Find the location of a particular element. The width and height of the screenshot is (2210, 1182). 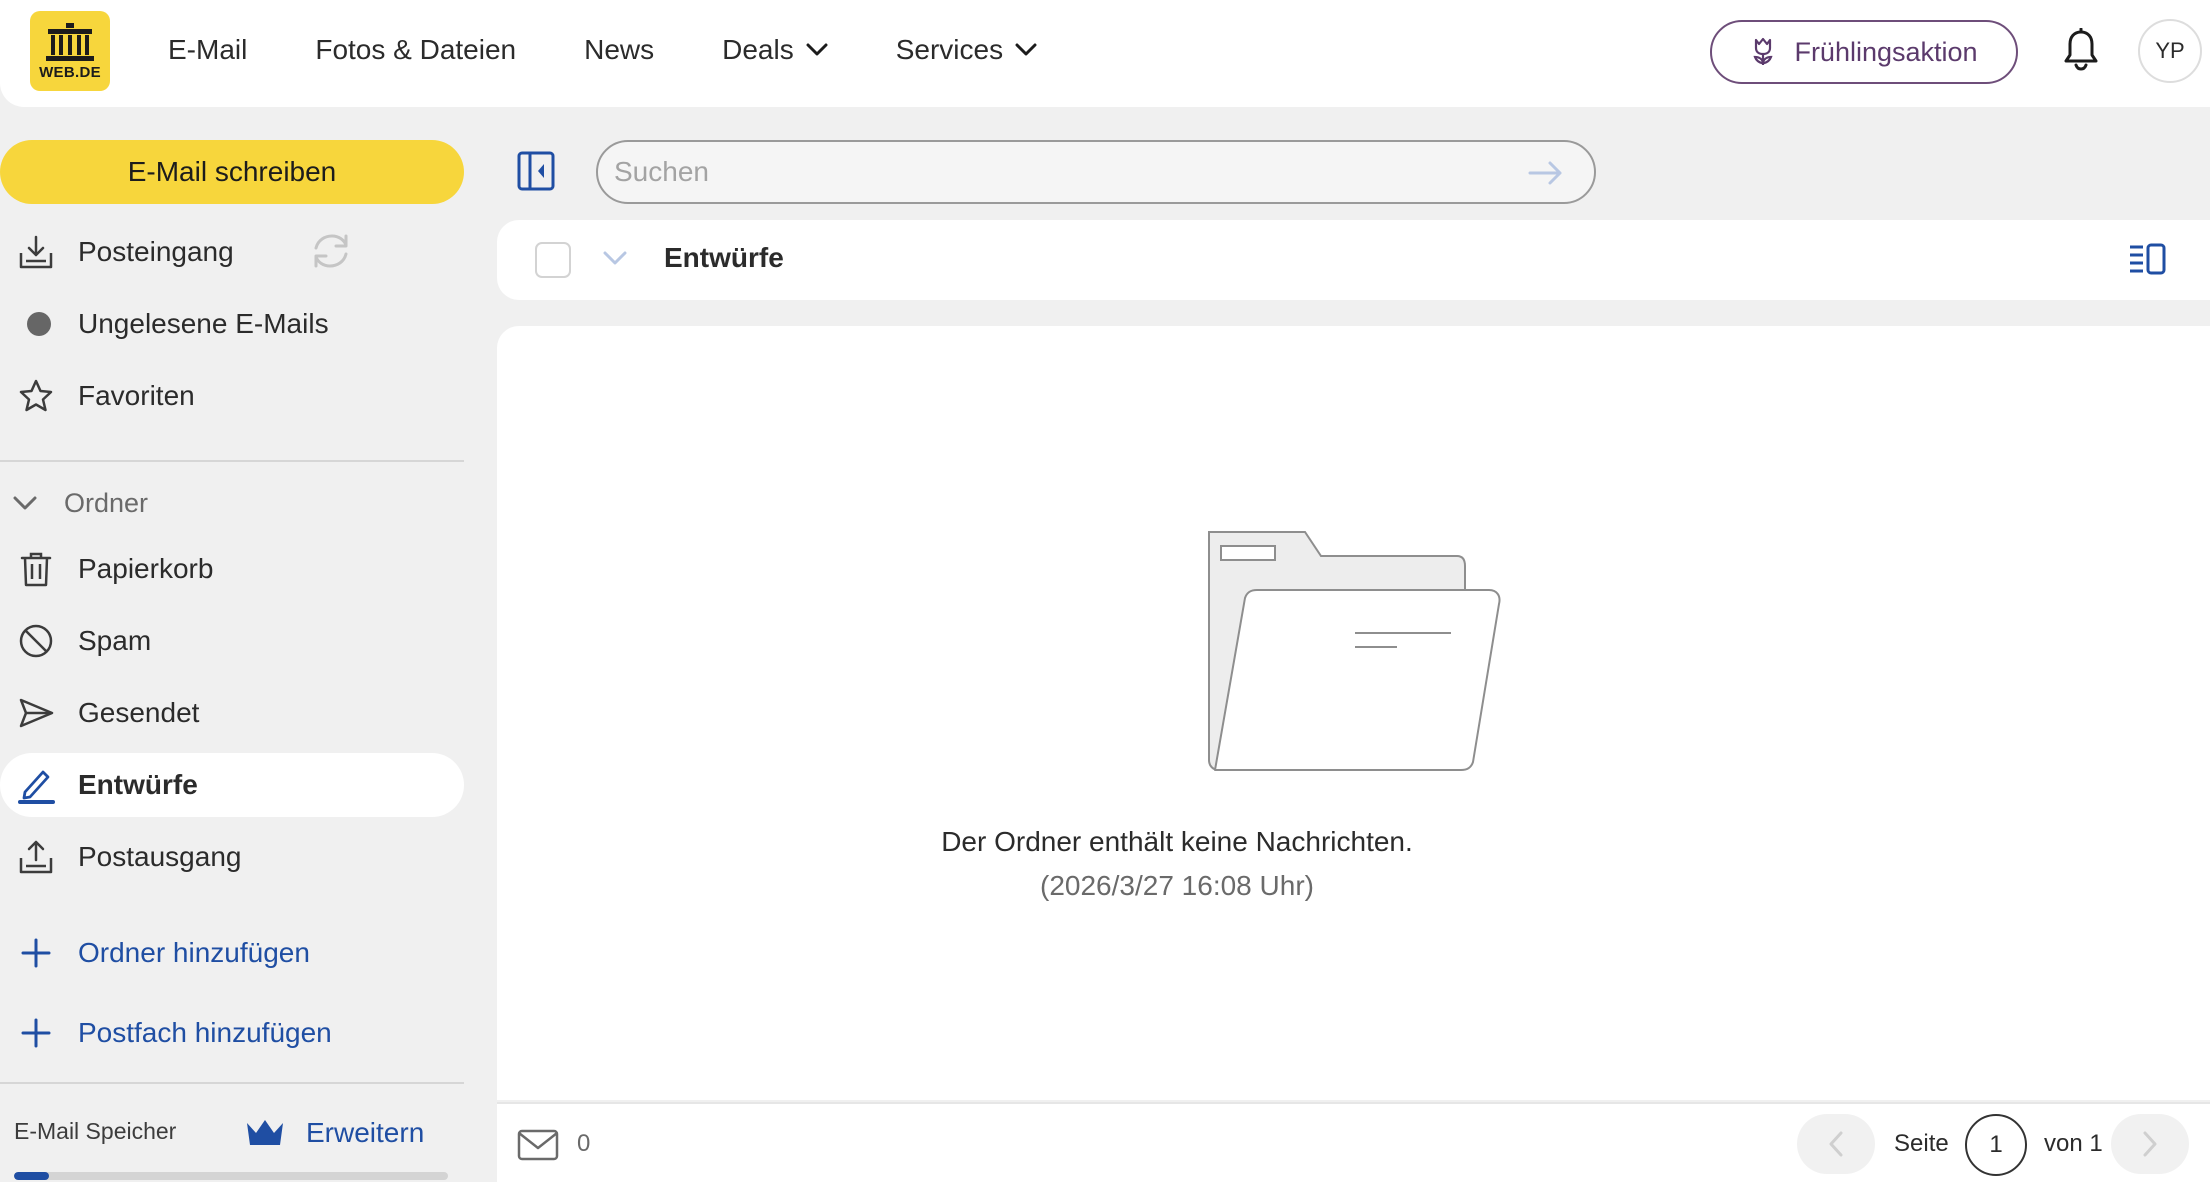

list-footer: 0 Seite 1 von 1 is located at coordinates (1353, 1142).